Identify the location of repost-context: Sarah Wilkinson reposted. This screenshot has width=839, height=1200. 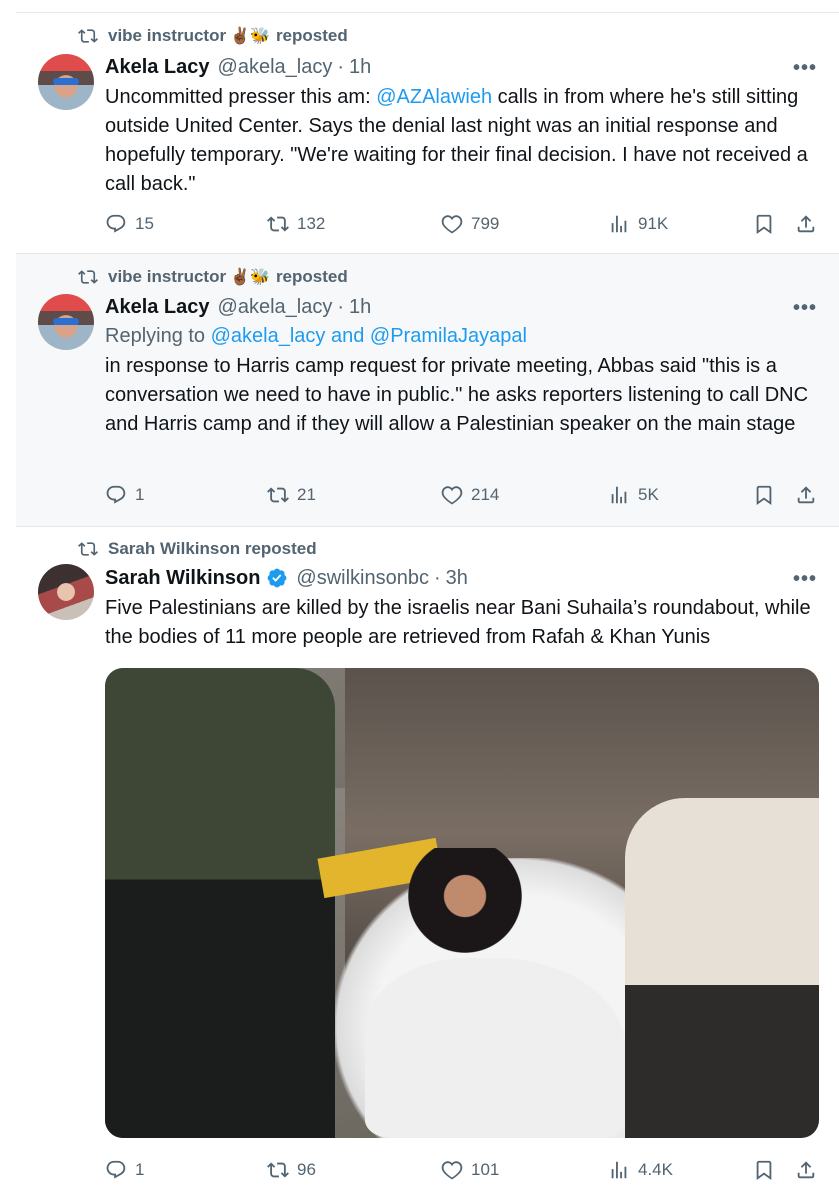
(197, 549).